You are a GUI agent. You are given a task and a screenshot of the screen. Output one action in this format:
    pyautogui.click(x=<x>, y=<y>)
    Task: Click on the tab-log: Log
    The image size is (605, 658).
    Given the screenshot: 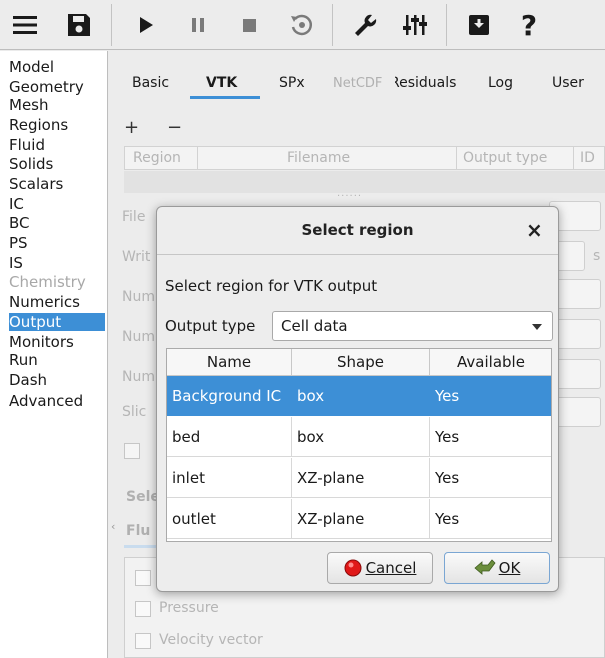 What is the action you would take?
    pyautogui.click(x=500, y=83)
    